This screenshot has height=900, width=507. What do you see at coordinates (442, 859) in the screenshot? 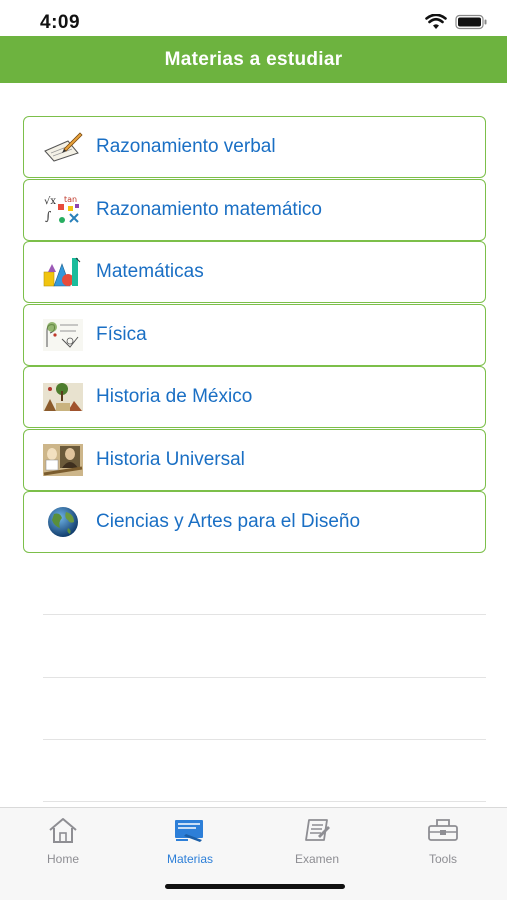
I see `tab-label: Tools` at bounding box center [442, 859].